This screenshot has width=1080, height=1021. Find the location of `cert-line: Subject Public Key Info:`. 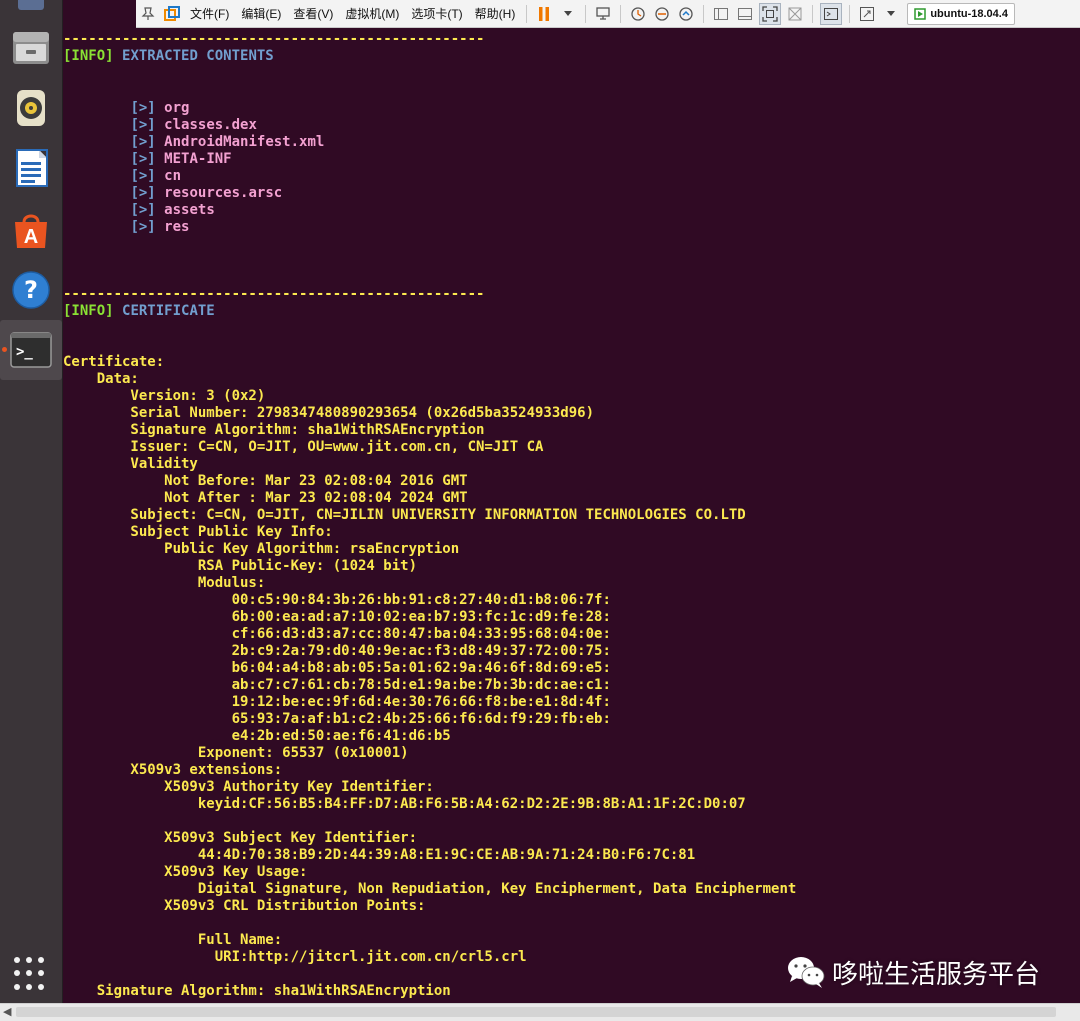

cert-line: Subject Public Key Info: is located at coordinates (198, 532).